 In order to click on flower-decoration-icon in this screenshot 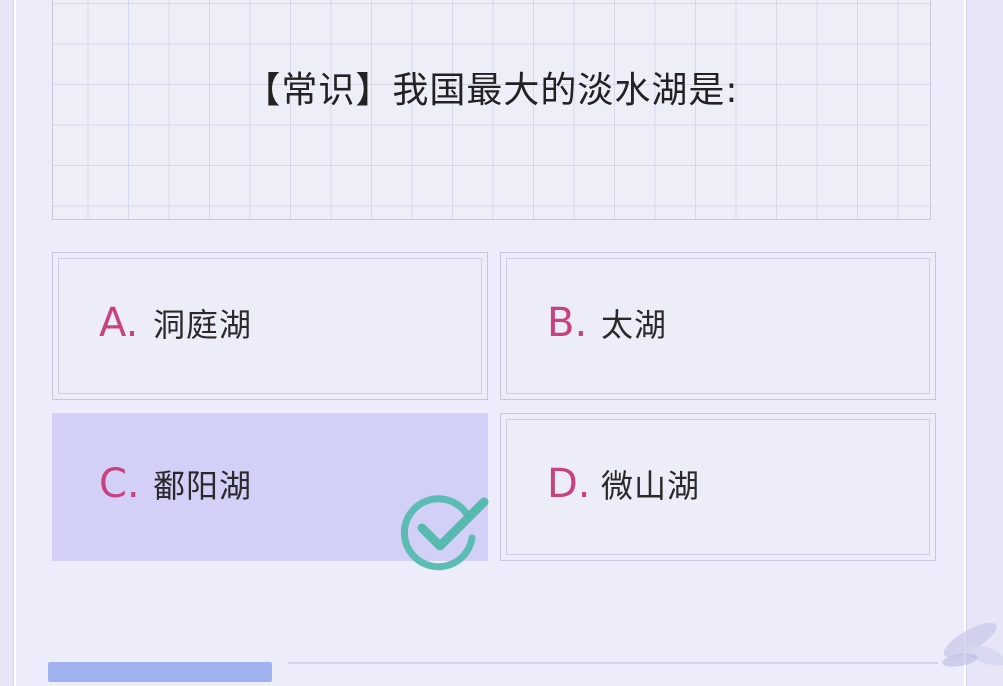, I will do `click(972, 644)`.